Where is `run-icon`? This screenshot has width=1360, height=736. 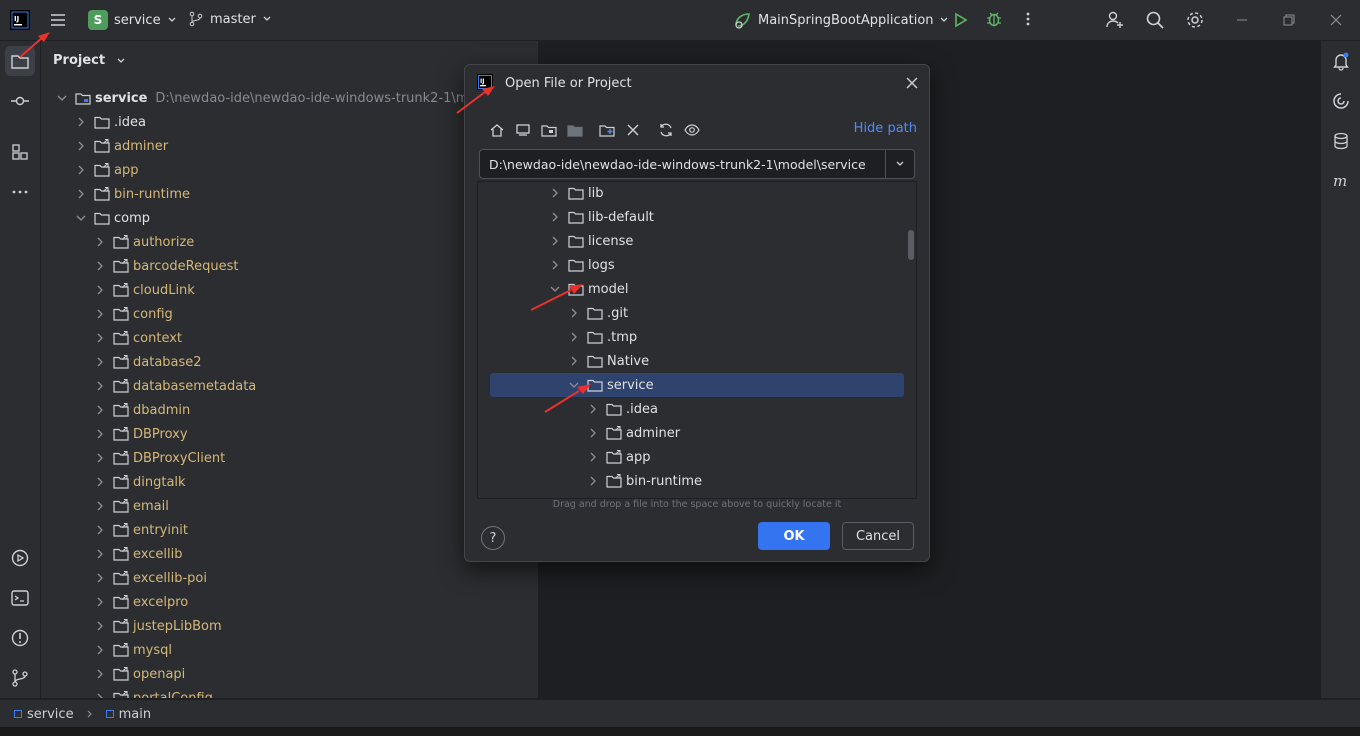
run-icon is located at coordinates (960, 20).